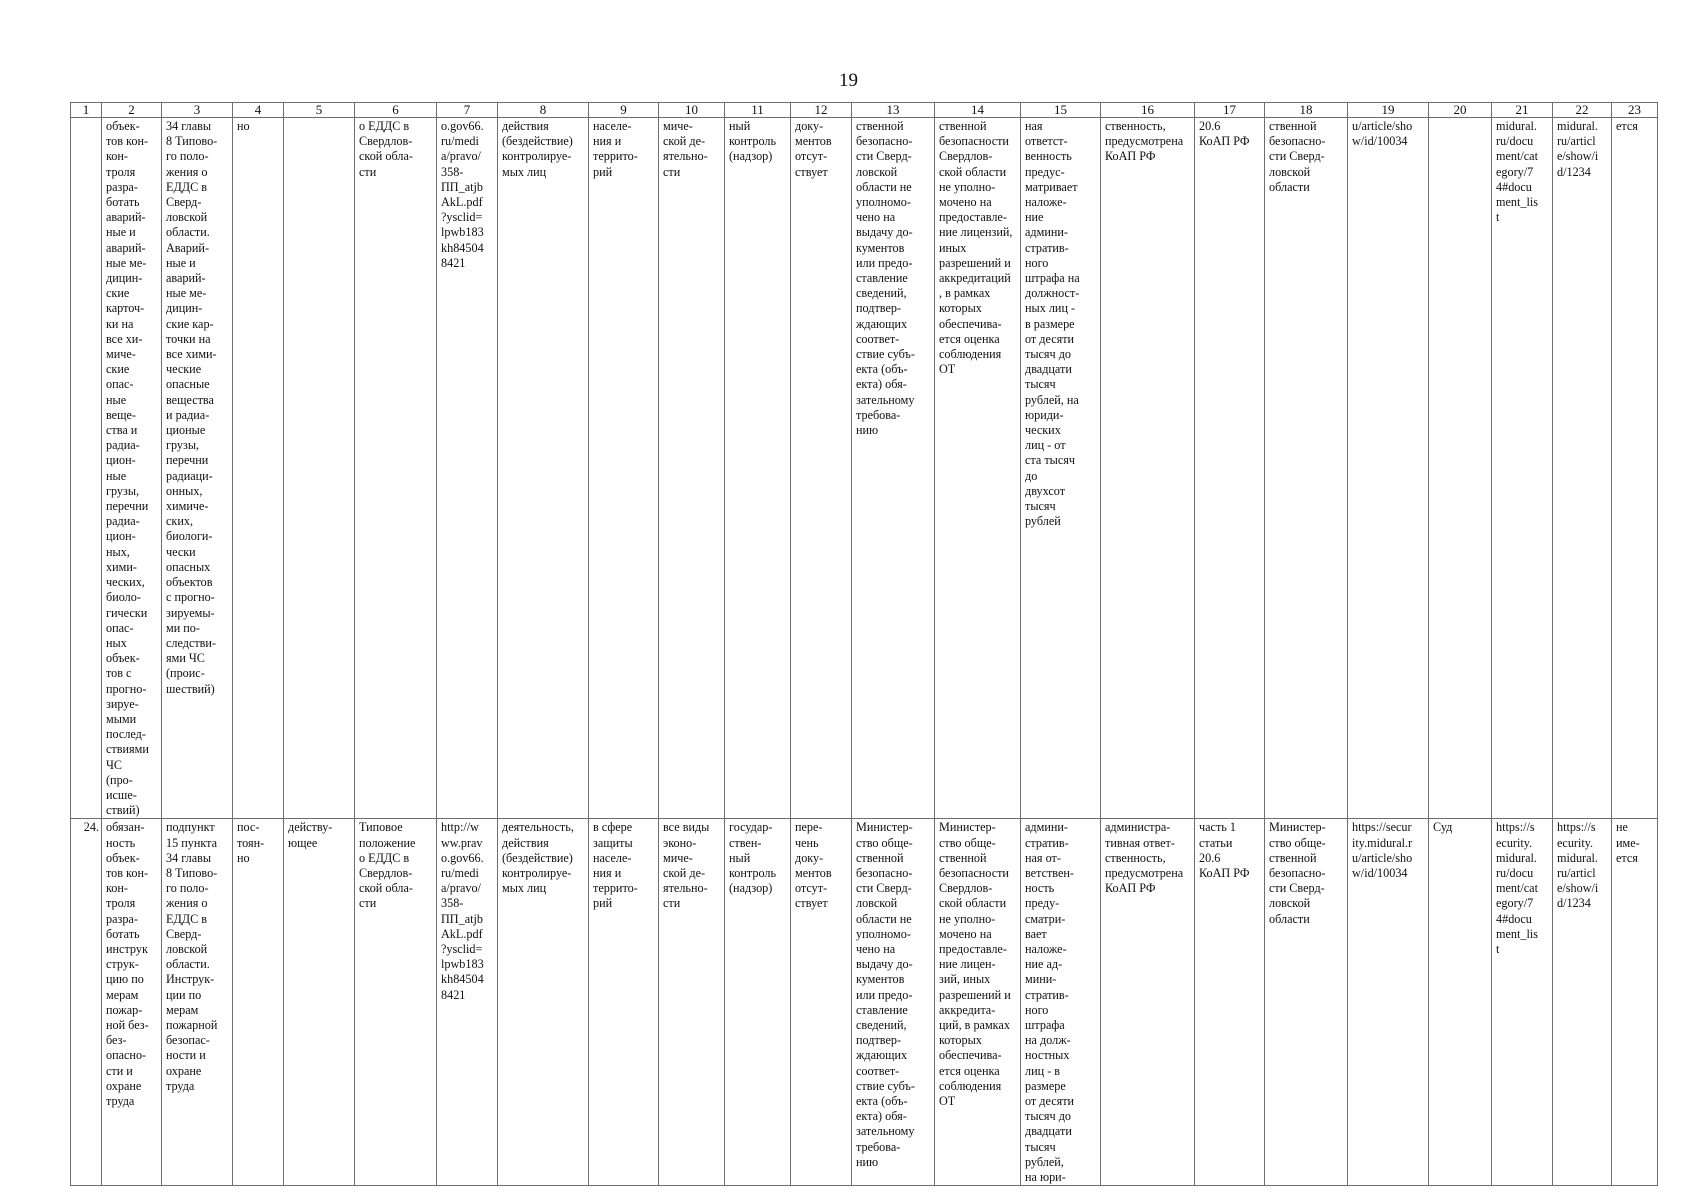 This screenshot has width=1697, height=1200. I want to click on table-cell-col-22: midural. ru/articl e/show/i d/1234, so click(1582, 468).